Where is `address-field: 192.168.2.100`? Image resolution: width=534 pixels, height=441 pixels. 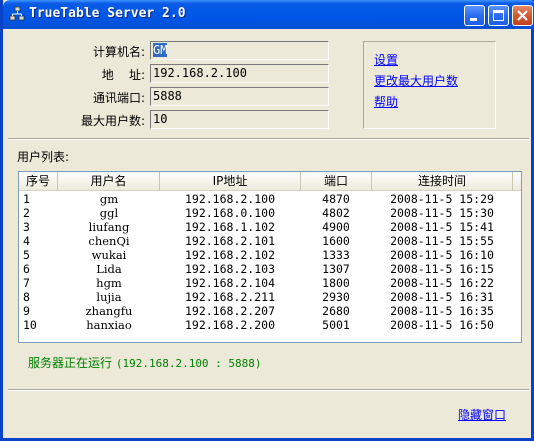
address-field: 192.168.2.100 is located at coordinates (239, 73).